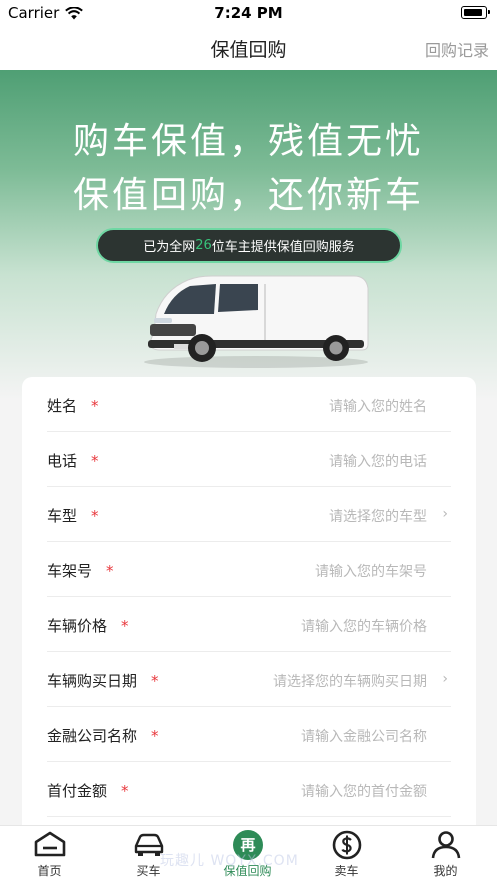 The width and height of the screenshot is (497, 883). Describe the element at coordinates (203, 245) in the screenshot. I see `banner-count: 26` at that location.